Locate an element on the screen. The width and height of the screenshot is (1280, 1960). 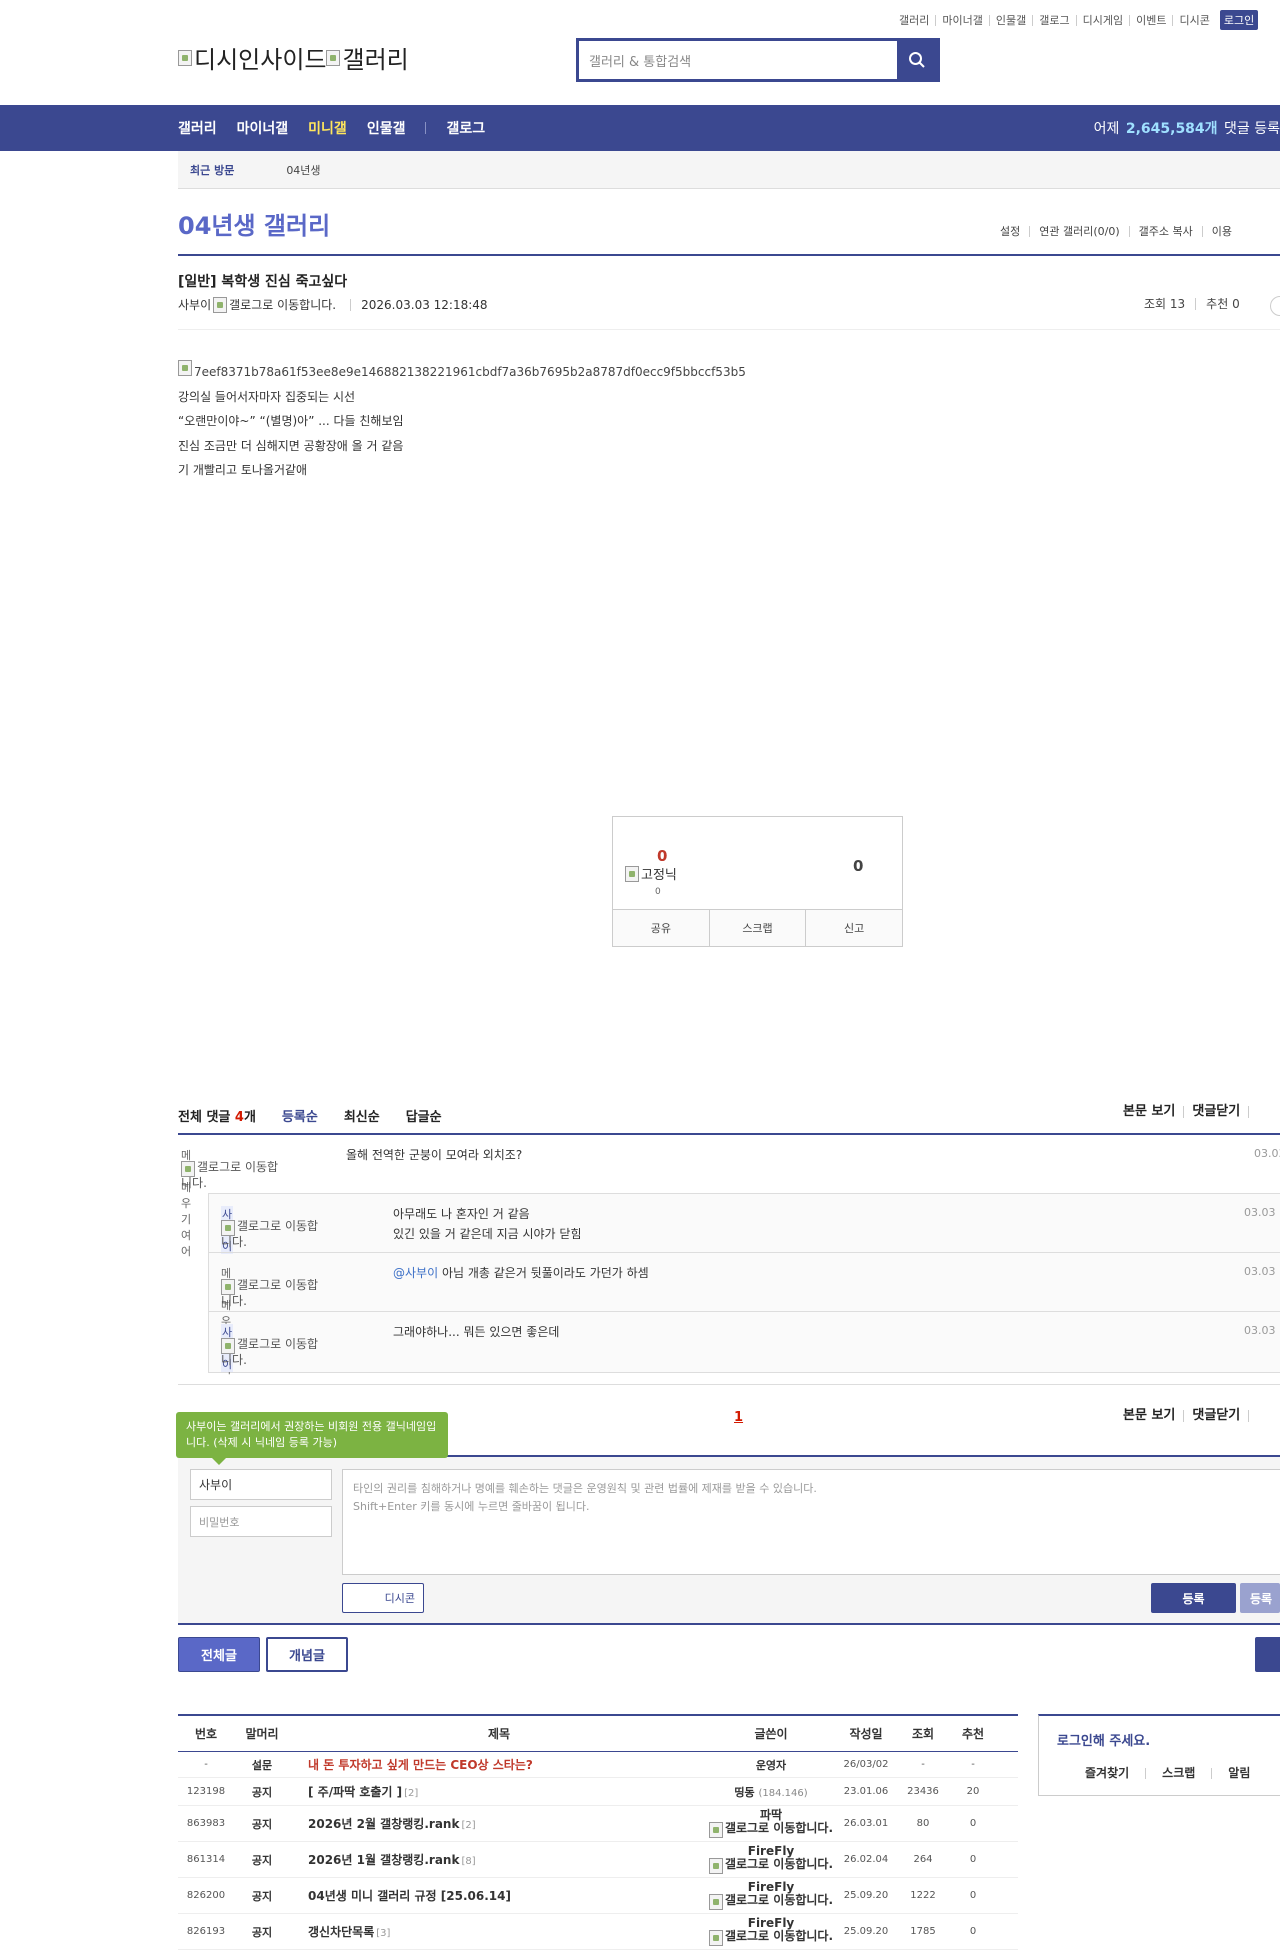
submit-recommend-button: 등록 is located at coordinates (1260, 1598).